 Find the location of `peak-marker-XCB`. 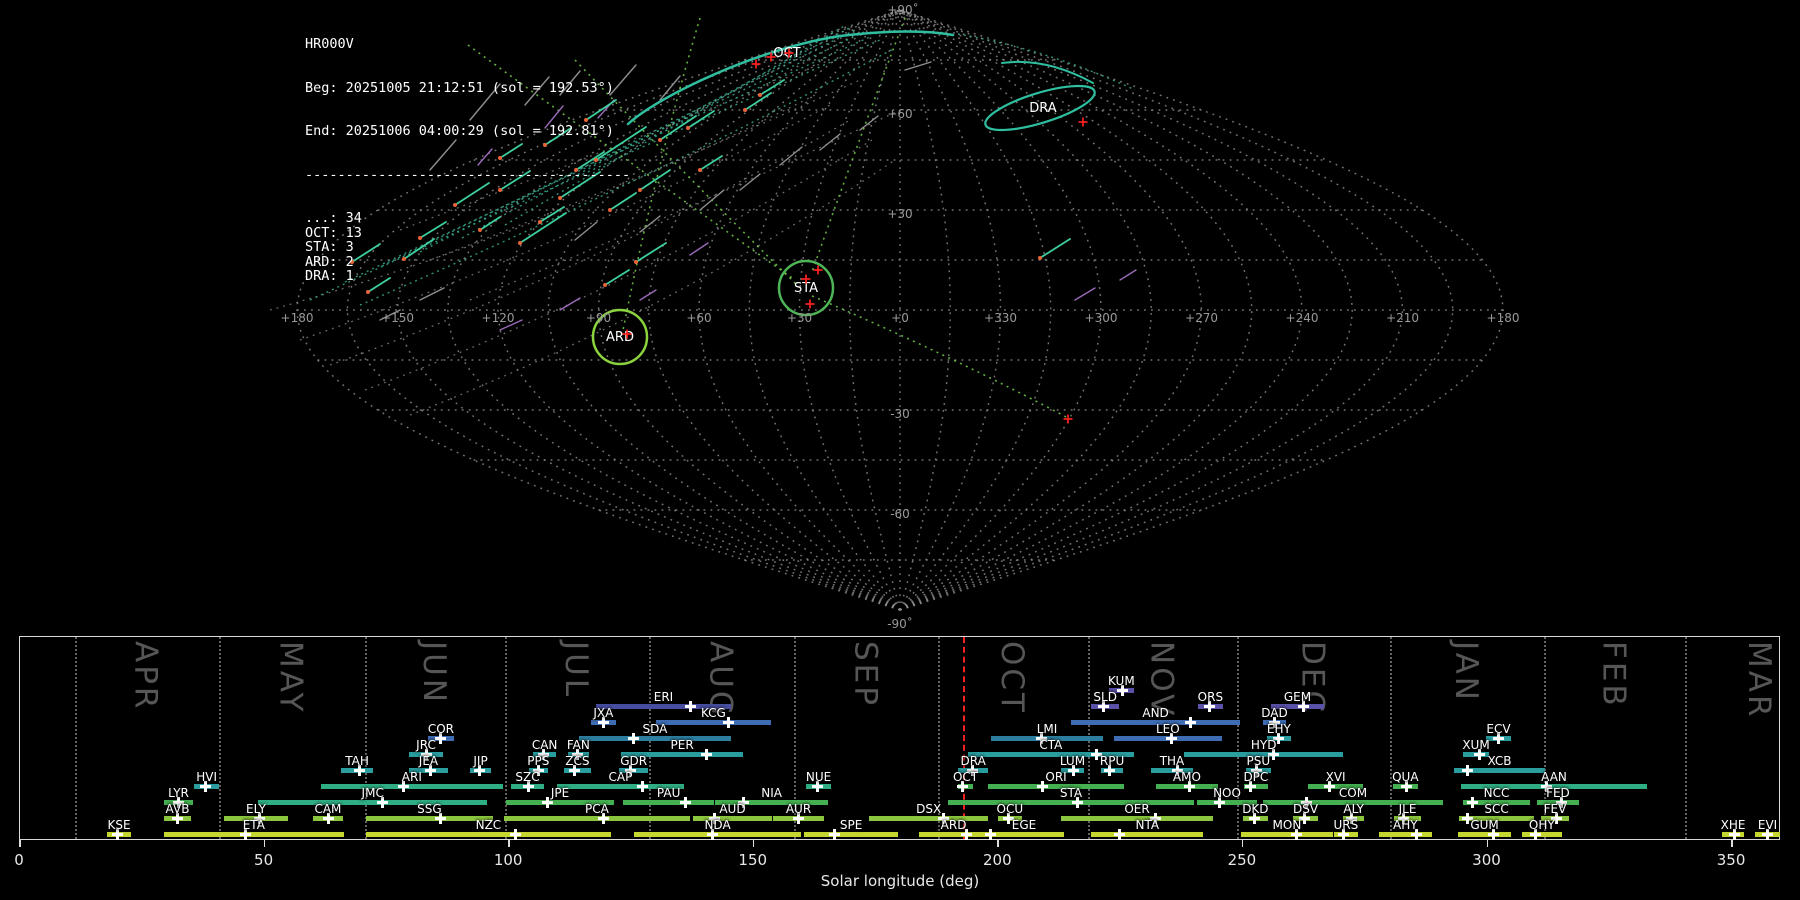

peak-marker-XCB is located at coordinates (1468, 770).